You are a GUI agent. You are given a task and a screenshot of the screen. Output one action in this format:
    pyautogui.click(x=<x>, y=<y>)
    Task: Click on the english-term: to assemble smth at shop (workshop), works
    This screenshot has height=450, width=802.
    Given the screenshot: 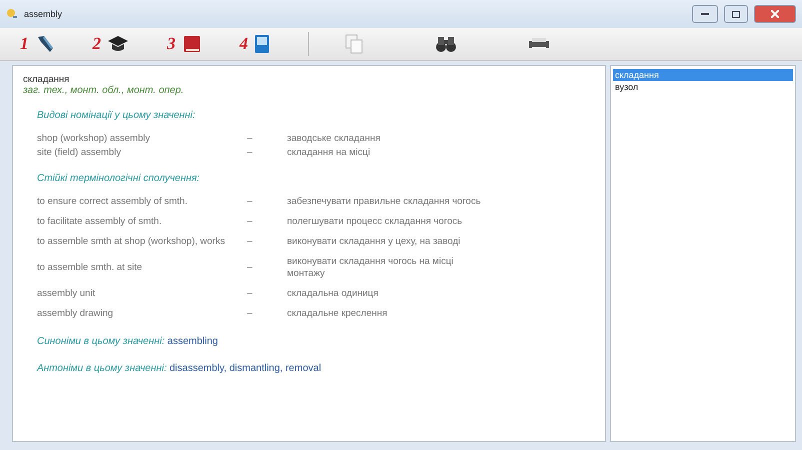 What is the action you would take?
    pyautogui.click(x=131, y=242)
    